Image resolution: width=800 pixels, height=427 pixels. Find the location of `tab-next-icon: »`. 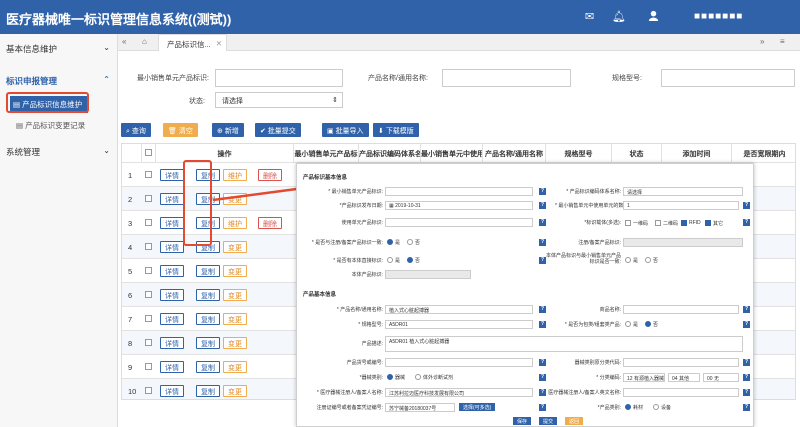

tab-next-icon: » is located at coordinates (762, 41).